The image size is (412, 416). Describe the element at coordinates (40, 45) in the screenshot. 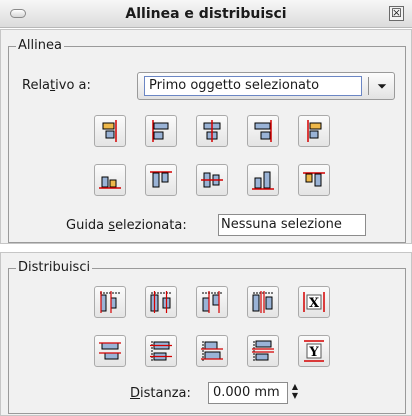

I see `align-frame-label: Allinea` at that location.